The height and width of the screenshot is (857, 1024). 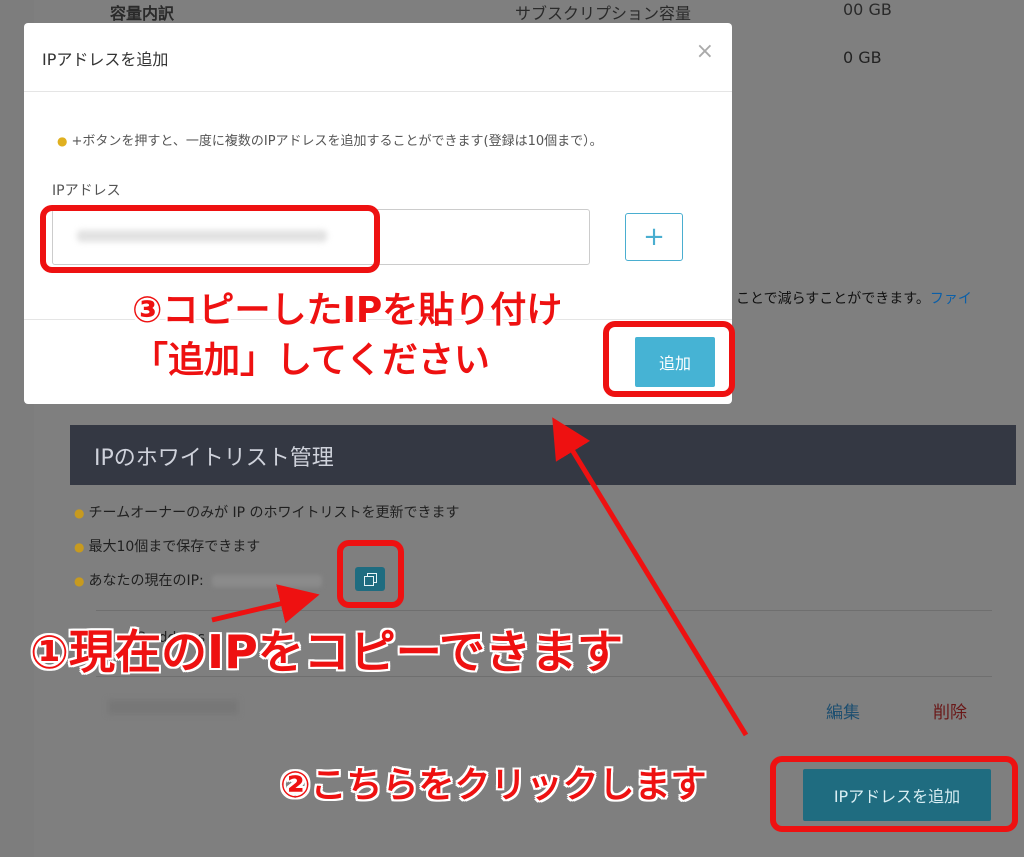 What do you see at coordinates (493, 785) in the screenshot?
I see `annotation-step2: ②こちらをクリックします` at bounding box center [493, 785].